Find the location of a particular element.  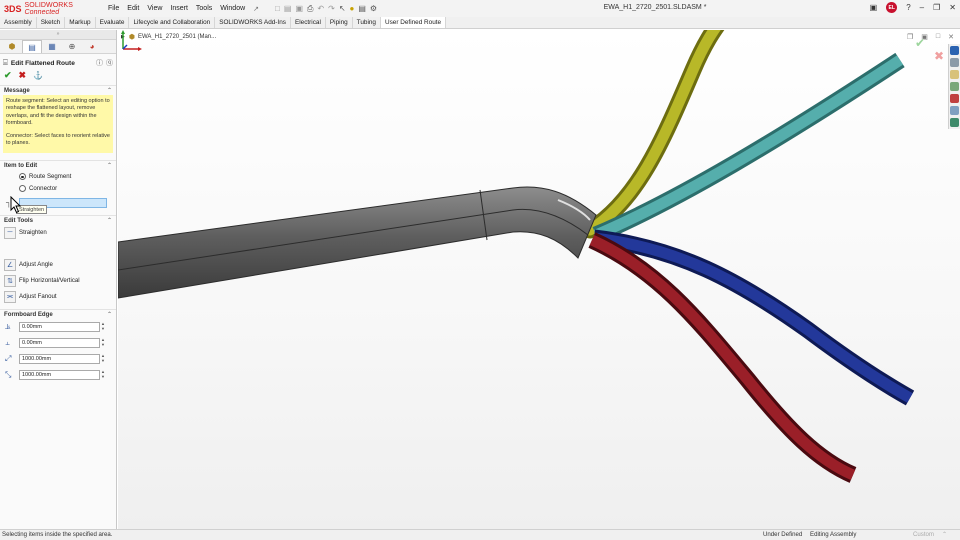

mouse-cursor-icon is located at coordinates (16, 205).